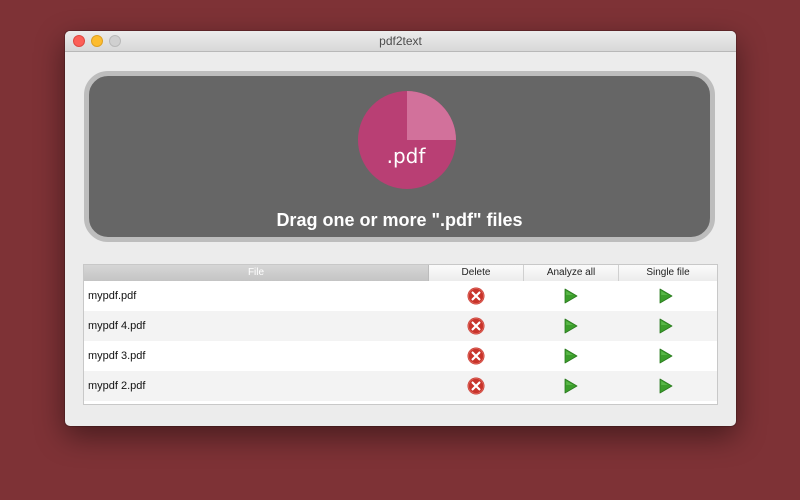 Image resolution: width=800 pixels, height=500 pixels. What do you see at coordinates (117, 386) in the screenshot?
I see `file-name-cell: mypdf 2.pdf` at bounding box center [117, 386].